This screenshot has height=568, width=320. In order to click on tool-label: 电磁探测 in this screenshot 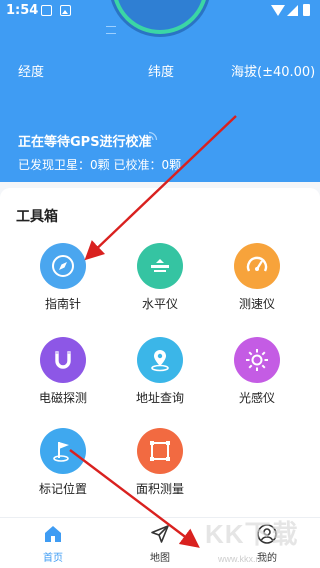, I will do `click(62, 398)`.